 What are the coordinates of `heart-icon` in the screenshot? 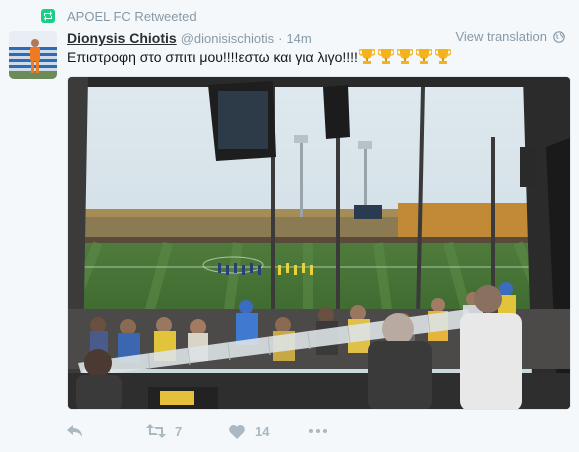 It's located at (237, 431).